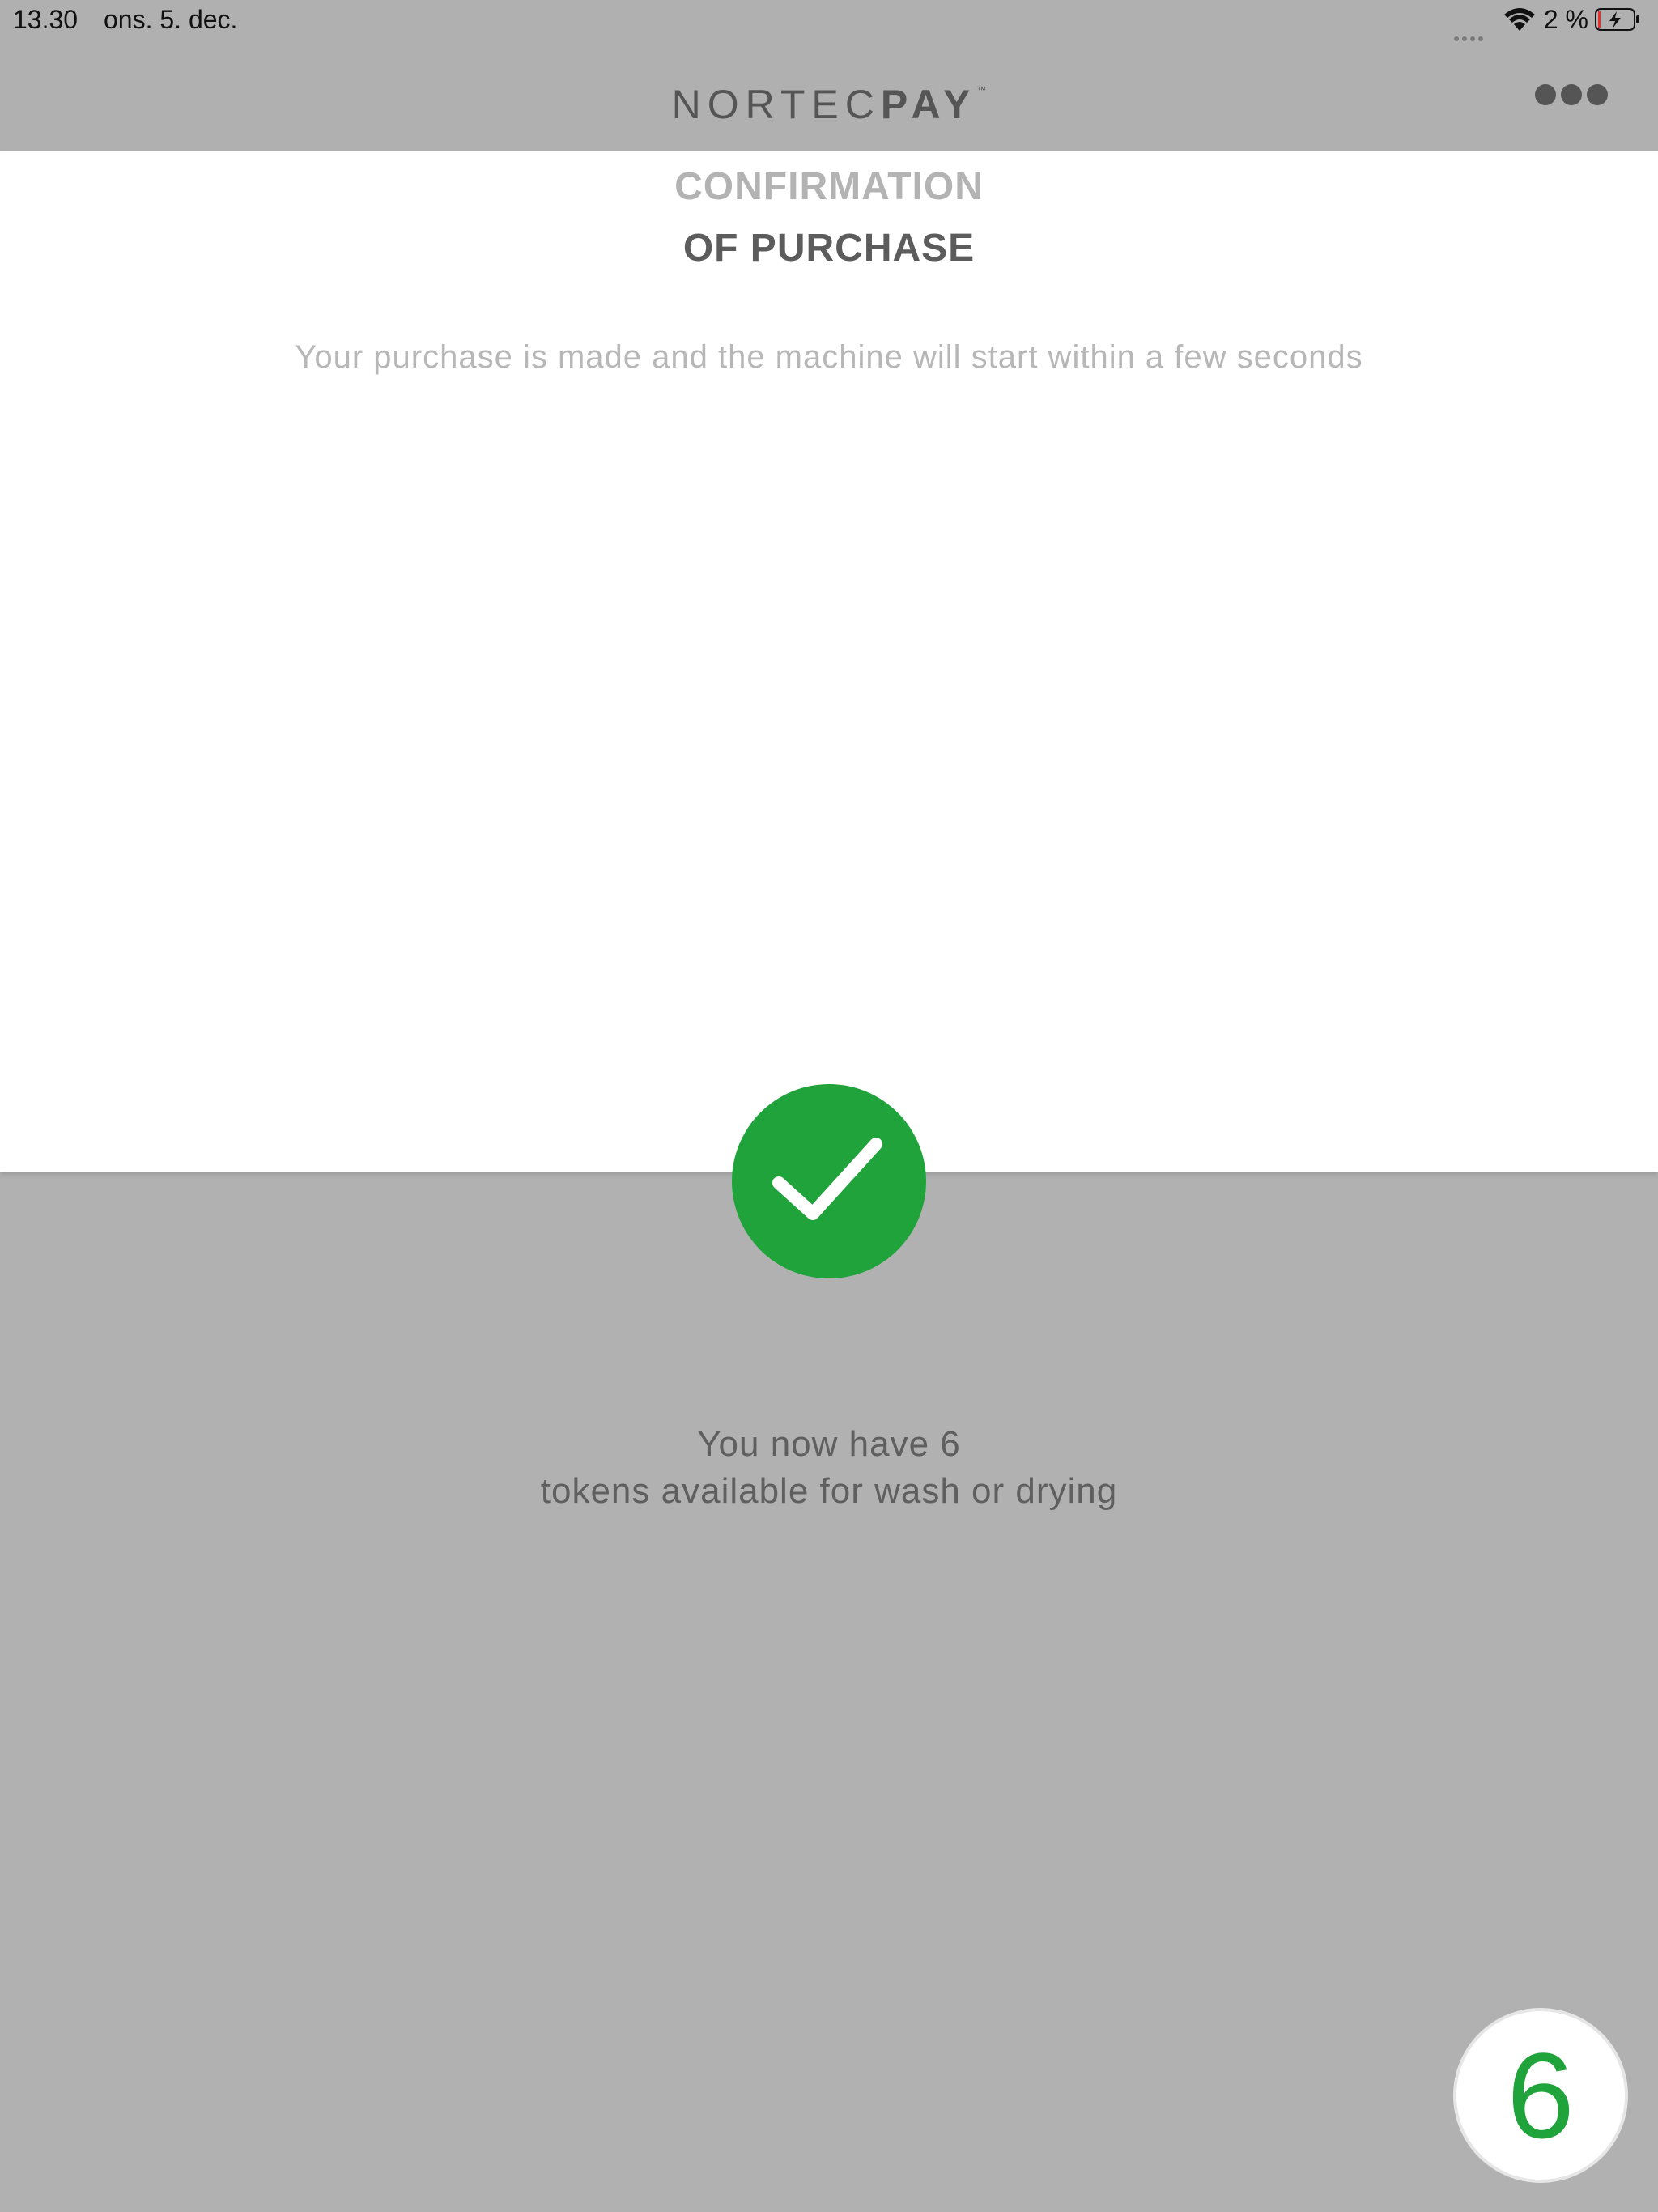 The image size is (1658, 2212). What do you see at coordinates (1565, 19) in the screenshot?
I see `battery-percent: 2 %` at bounding box center [1565, 19].